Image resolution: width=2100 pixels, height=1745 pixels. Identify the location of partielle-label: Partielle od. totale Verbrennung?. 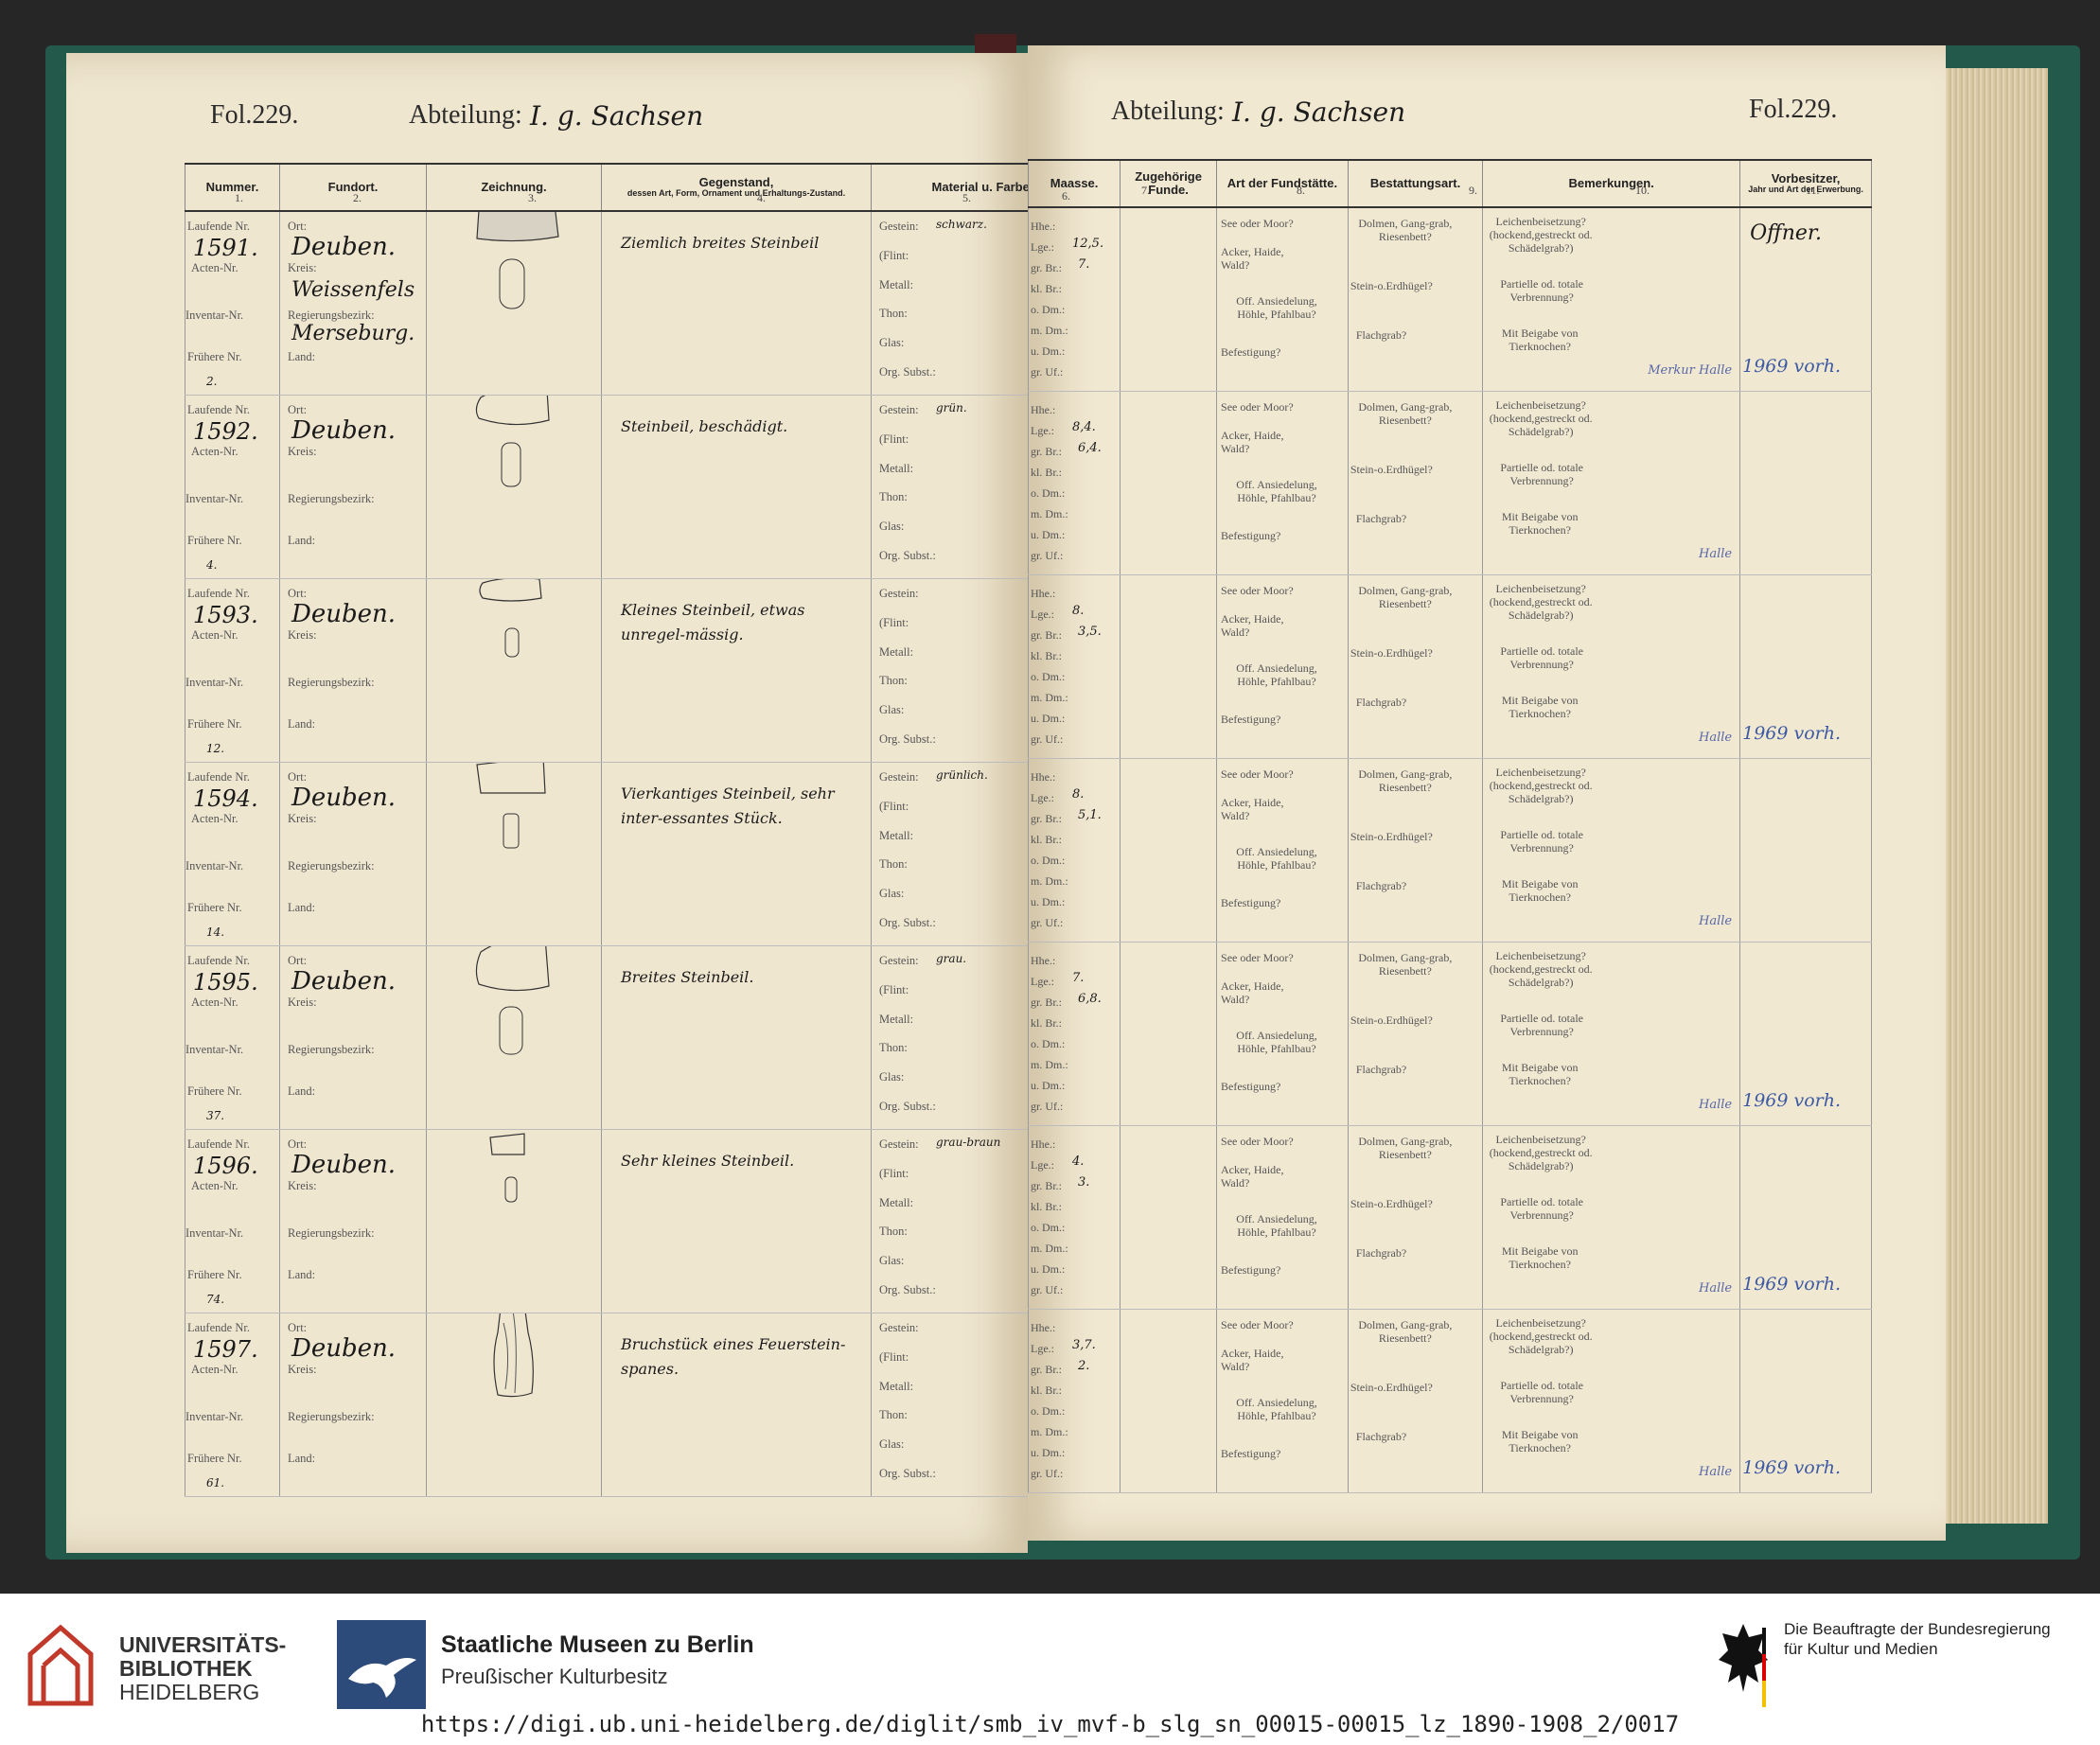
(1541, 841).